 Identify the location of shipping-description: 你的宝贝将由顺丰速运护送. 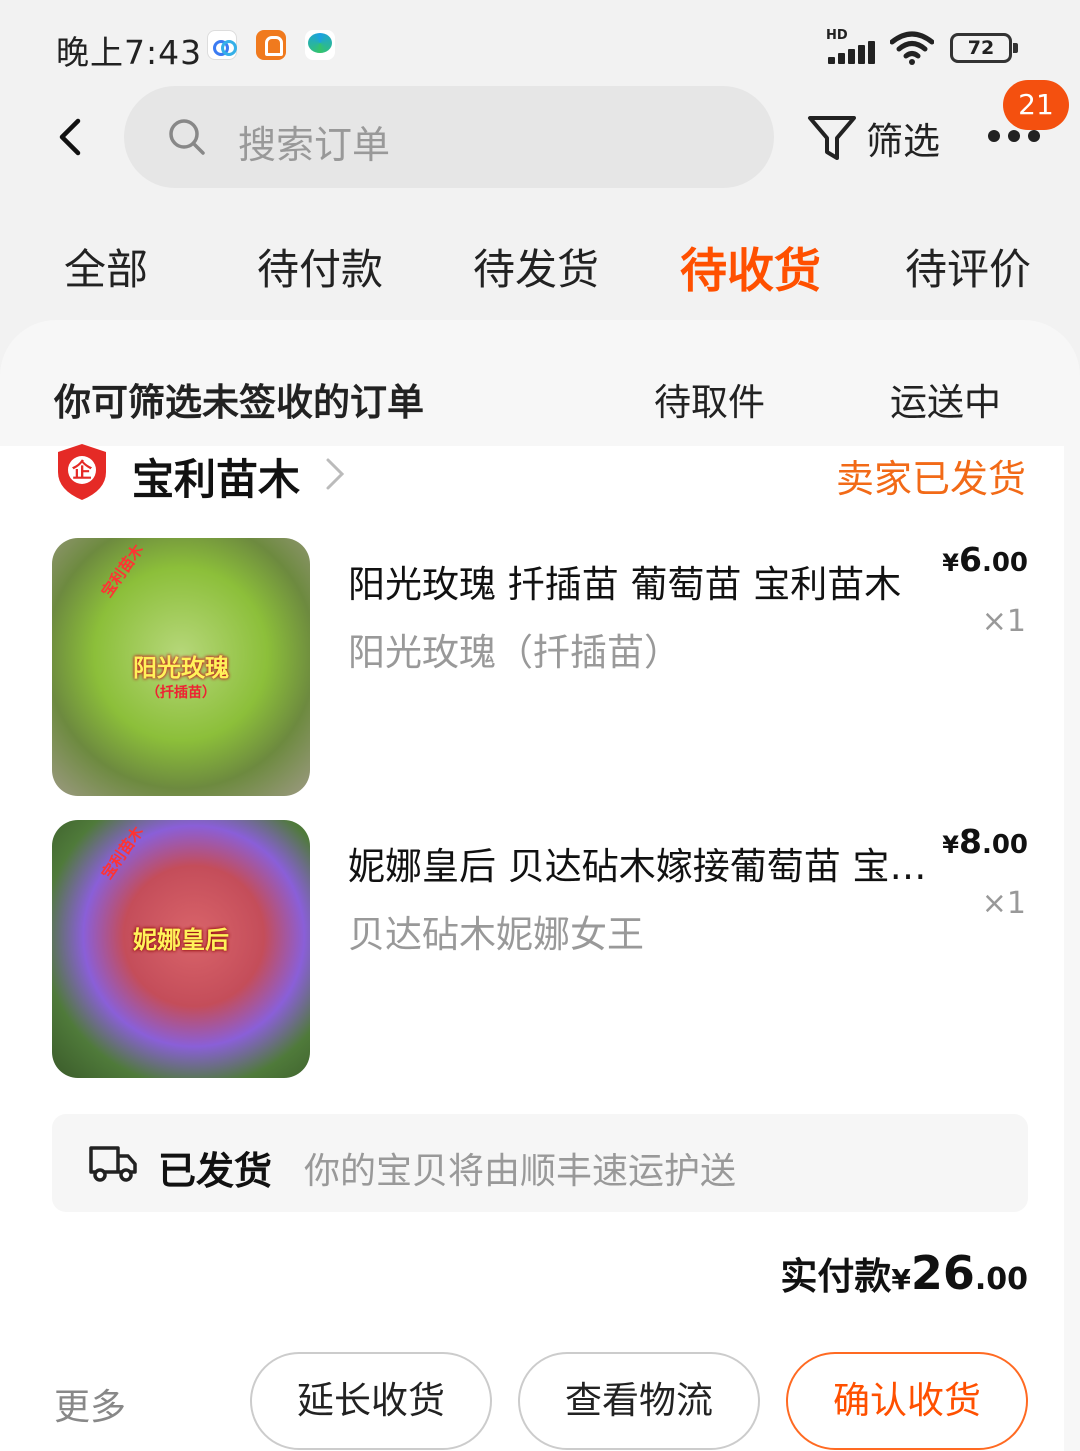
(520, 1171).